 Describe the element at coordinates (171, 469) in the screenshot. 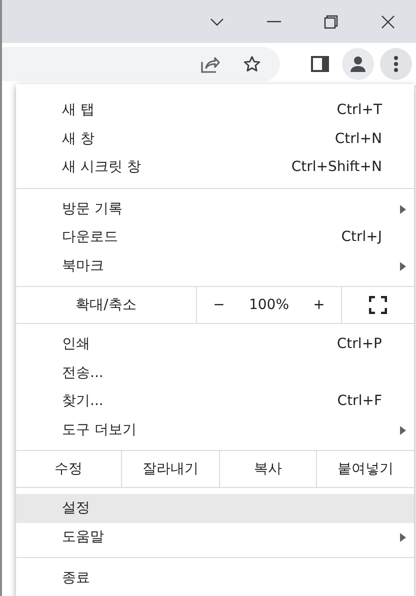

I see `edit-button: 잘라내기` at that location.